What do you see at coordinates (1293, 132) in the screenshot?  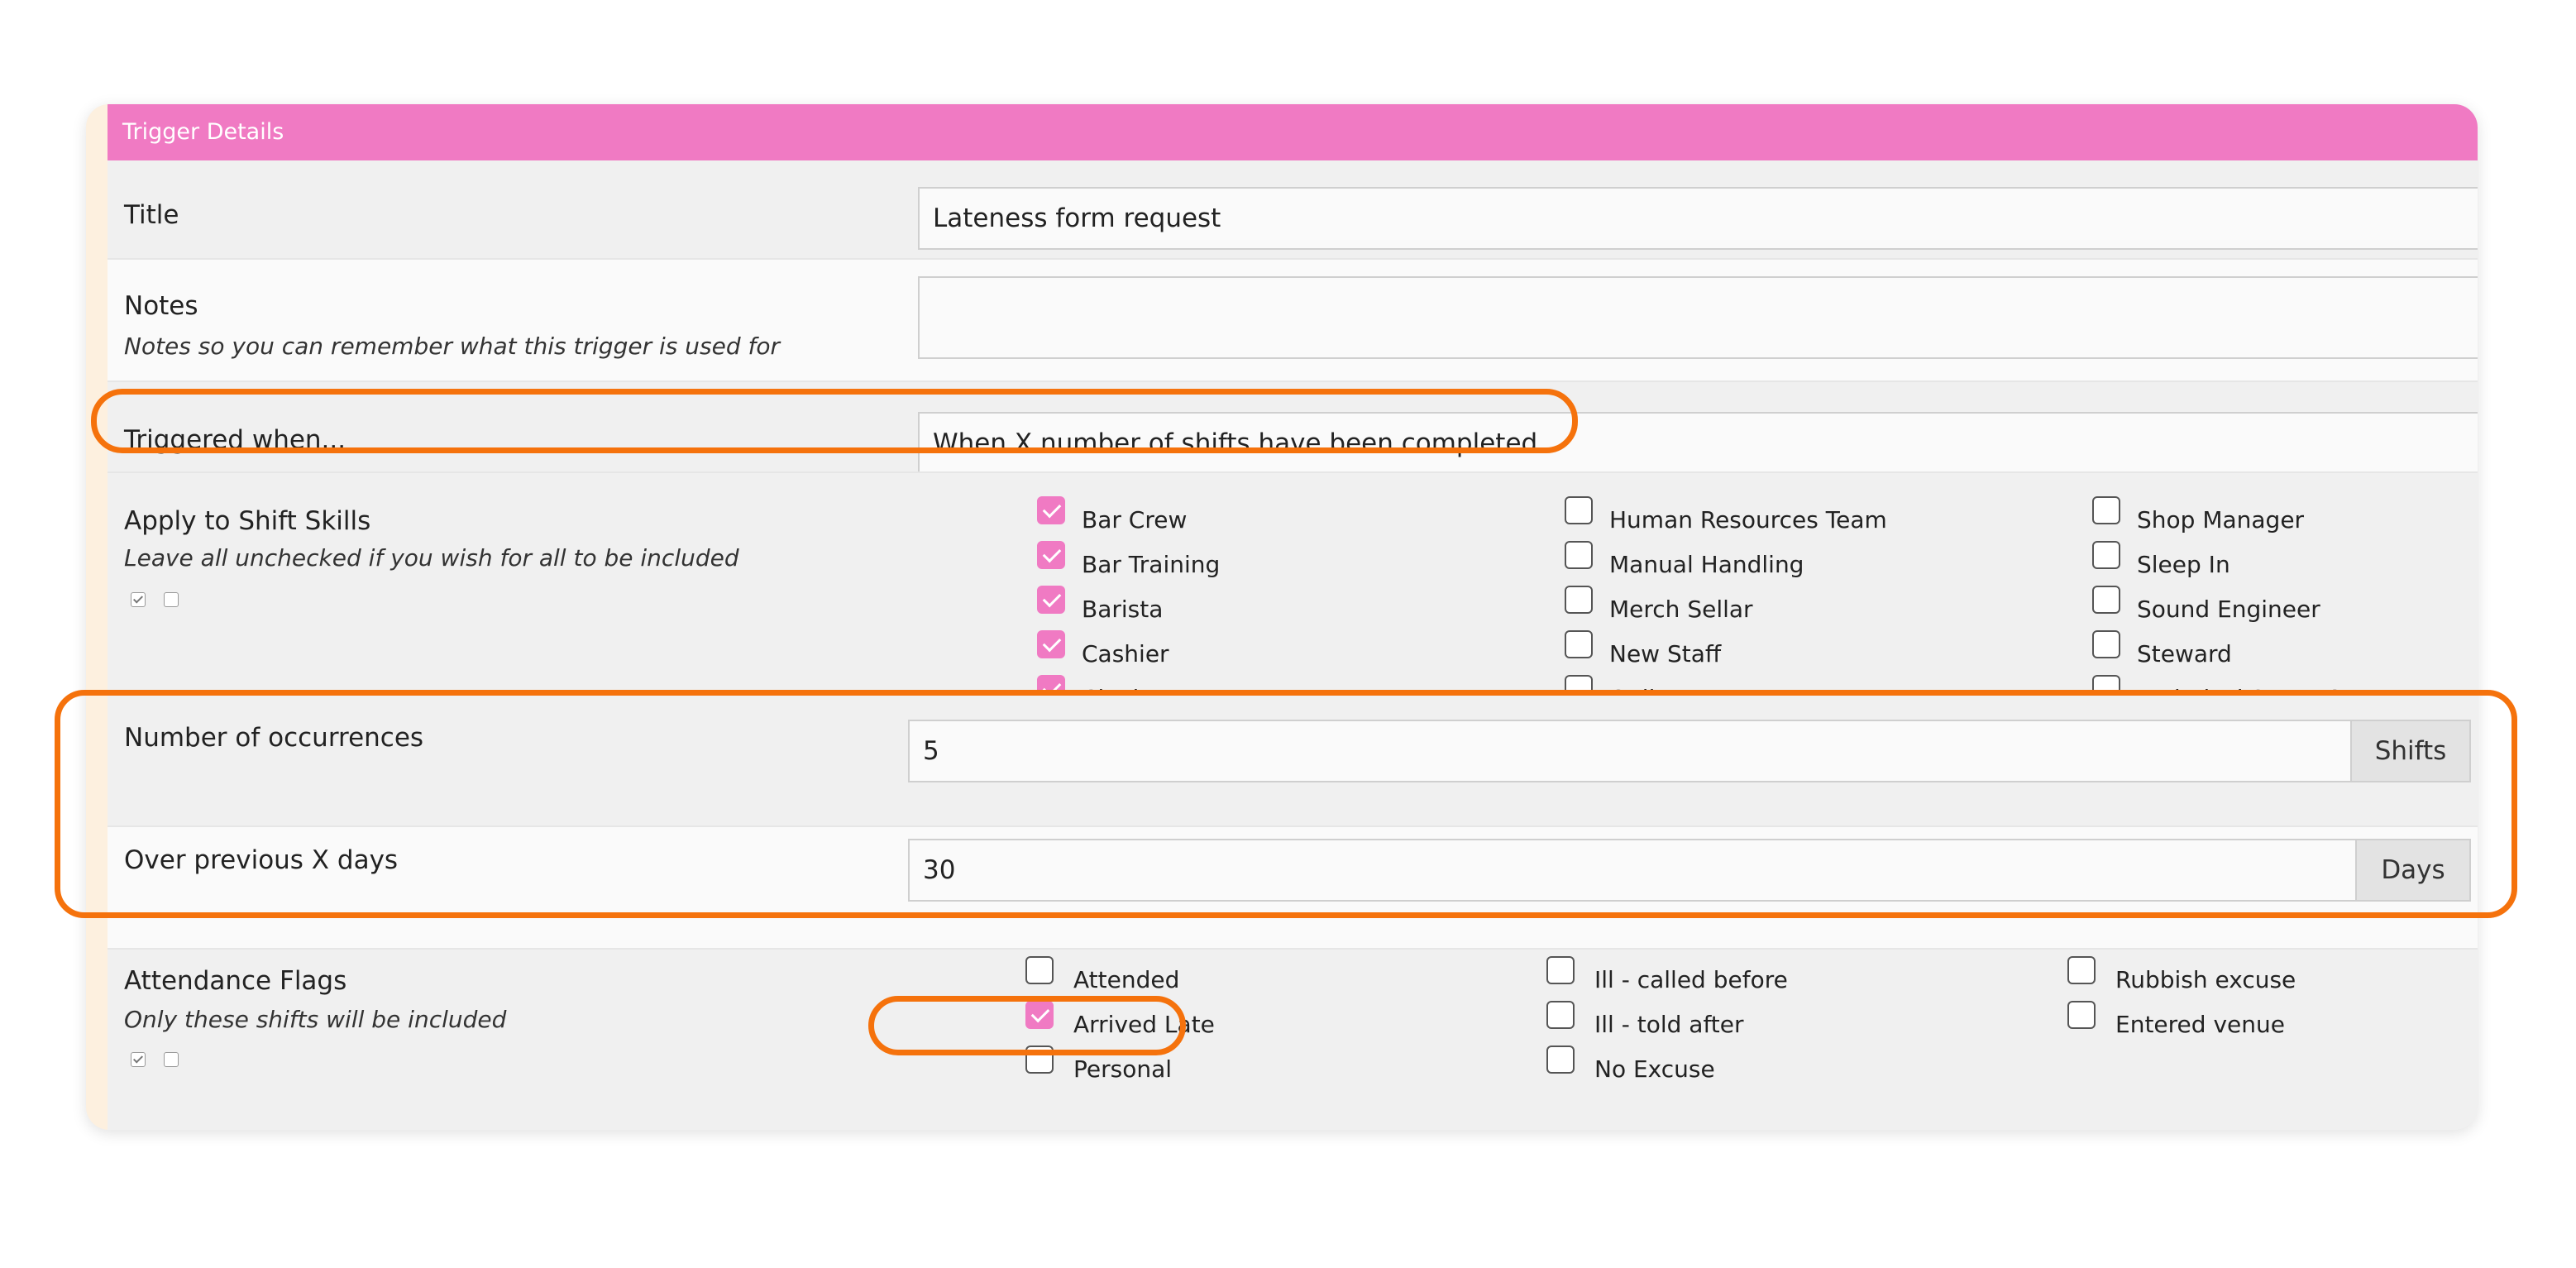 I see `section-header: Trigger Details` at bounding box center [1293, 132].